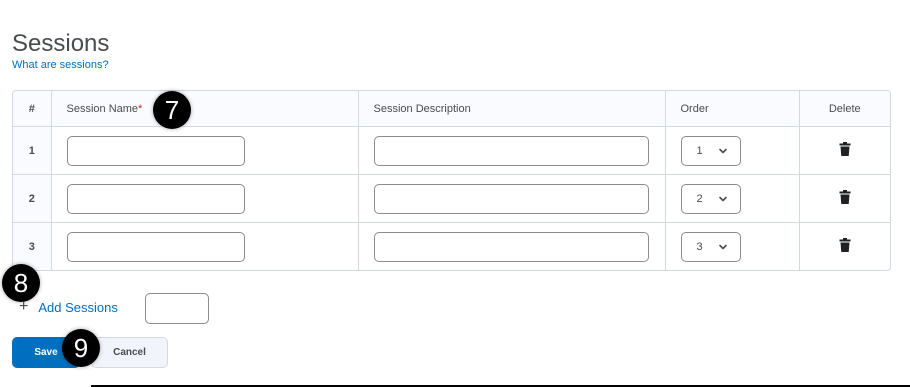 This screenshot has height=387, width=910. Describe the element at coordinates (140, 108) in the screenshot. I see `required-indicator: *` at that location.